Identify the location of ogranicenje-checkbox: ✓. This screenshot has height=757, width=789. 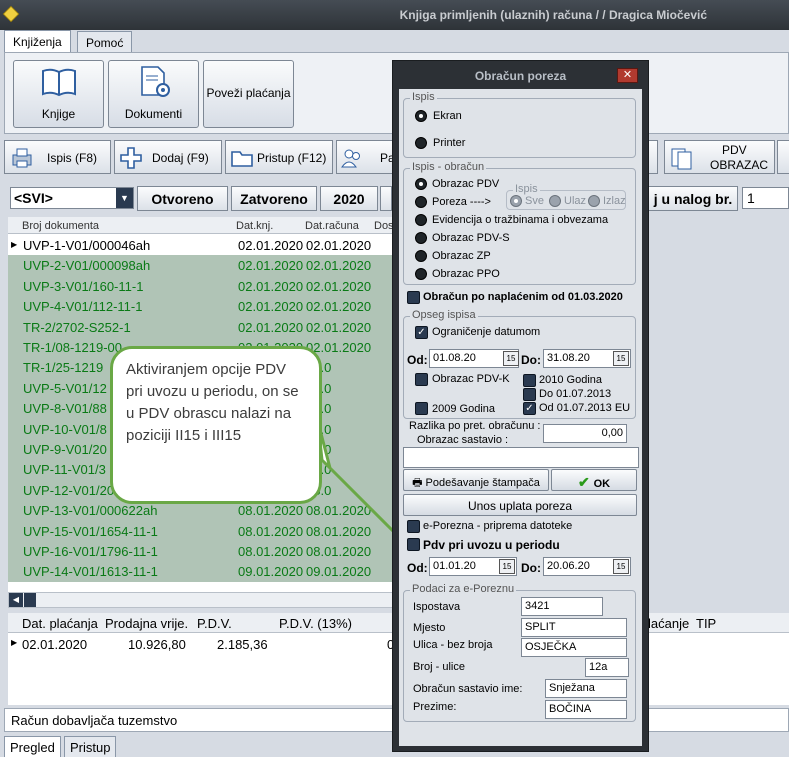
(421, 332).